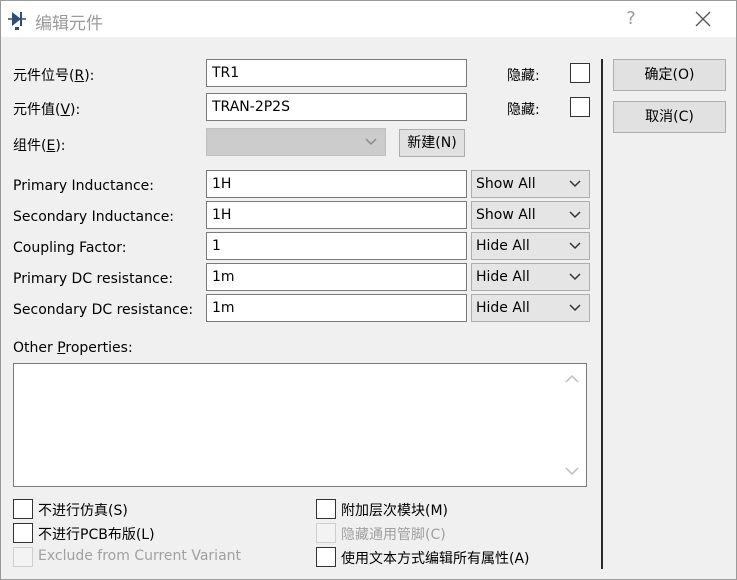 This screenshot has height=580, width=737. I want to click on property-input-secondary-dc-resistance: 1m, so click(336, 308).